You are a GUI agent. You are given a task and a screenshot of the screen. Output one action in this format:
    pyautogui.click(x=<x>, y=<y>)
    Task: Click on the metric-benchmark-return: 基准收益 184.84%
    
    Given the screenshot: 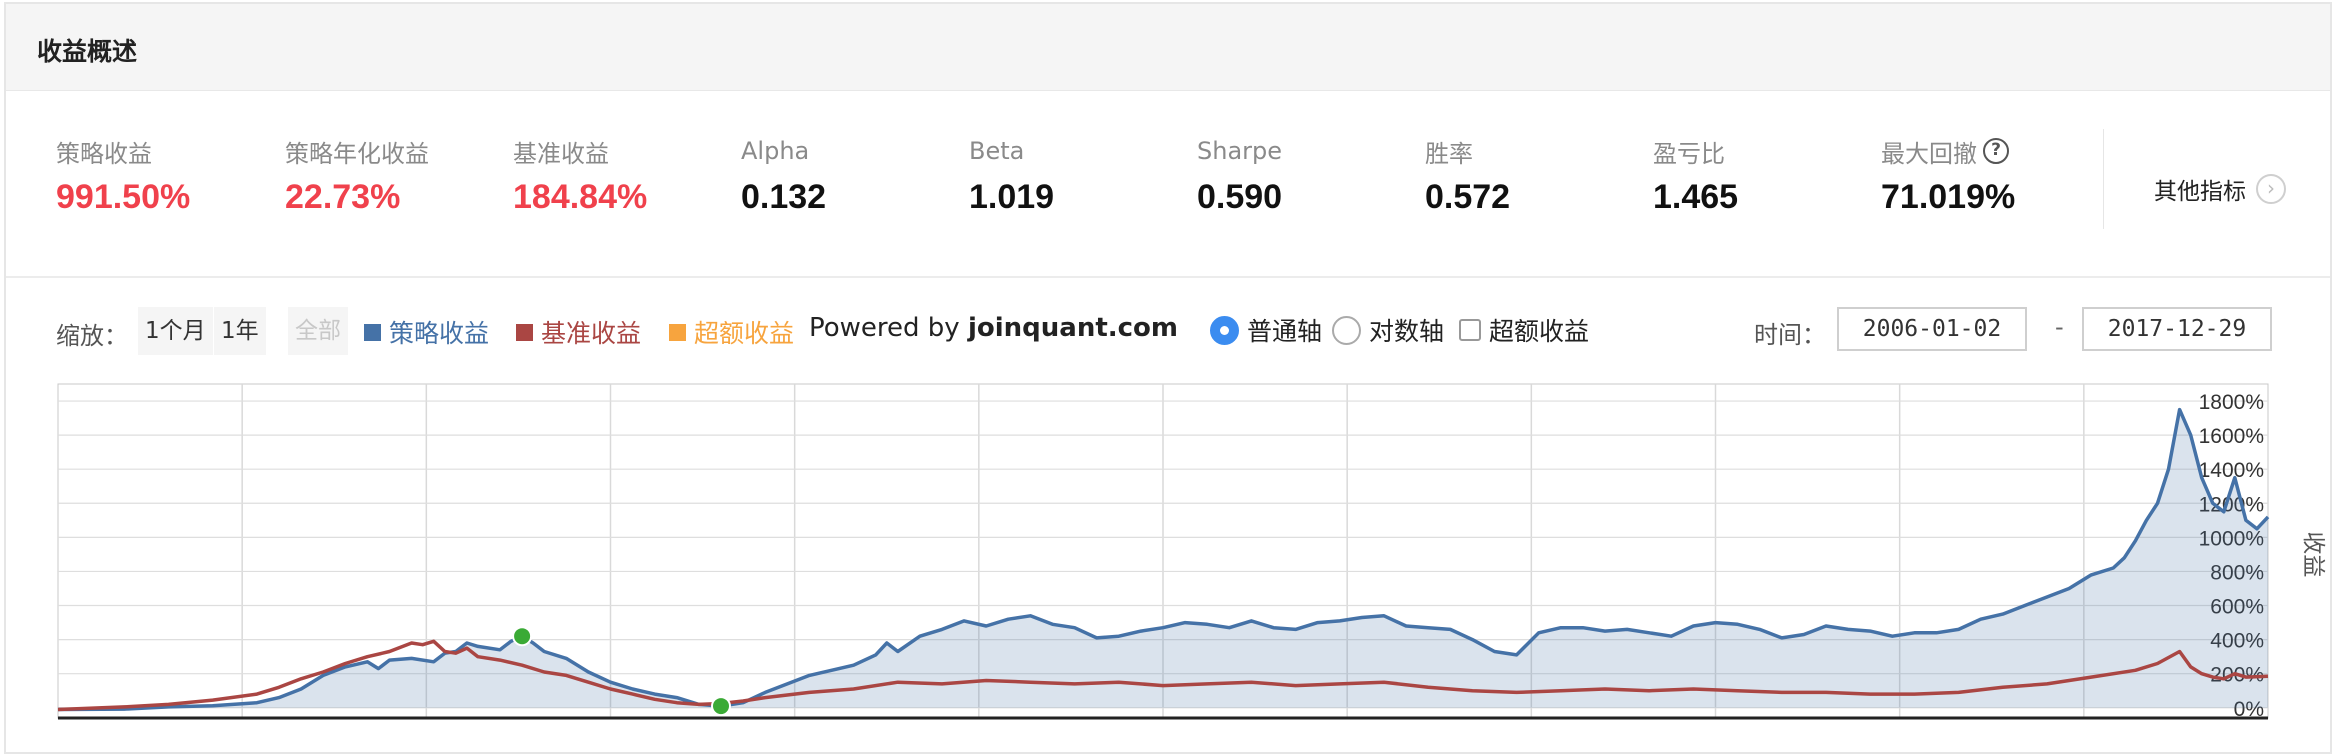 What is the action you would take?
    pyautogui.click(x=623, y=175)
    